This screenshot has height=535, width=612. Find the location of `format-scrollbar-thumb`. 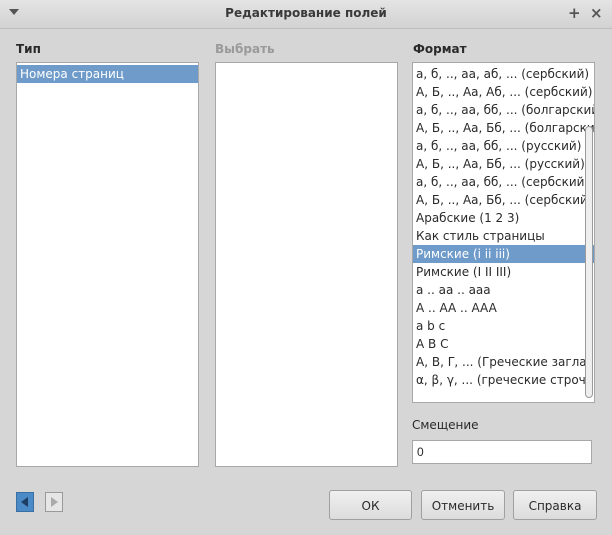

format-scrollbar-thumb is located at coordinates (589, 262).